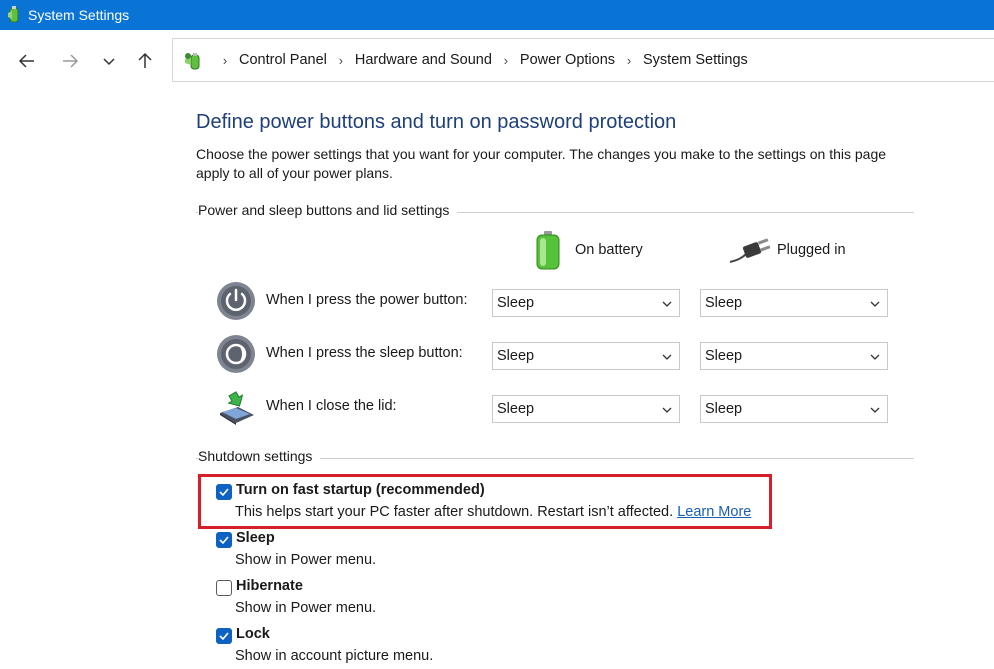 Image resolution: width=994 pixels, height=669 pixels. Describe the element at coordinates (555, 458) in the screenshot. I see `shutdown-group-header: Shutdown settings` at that location.